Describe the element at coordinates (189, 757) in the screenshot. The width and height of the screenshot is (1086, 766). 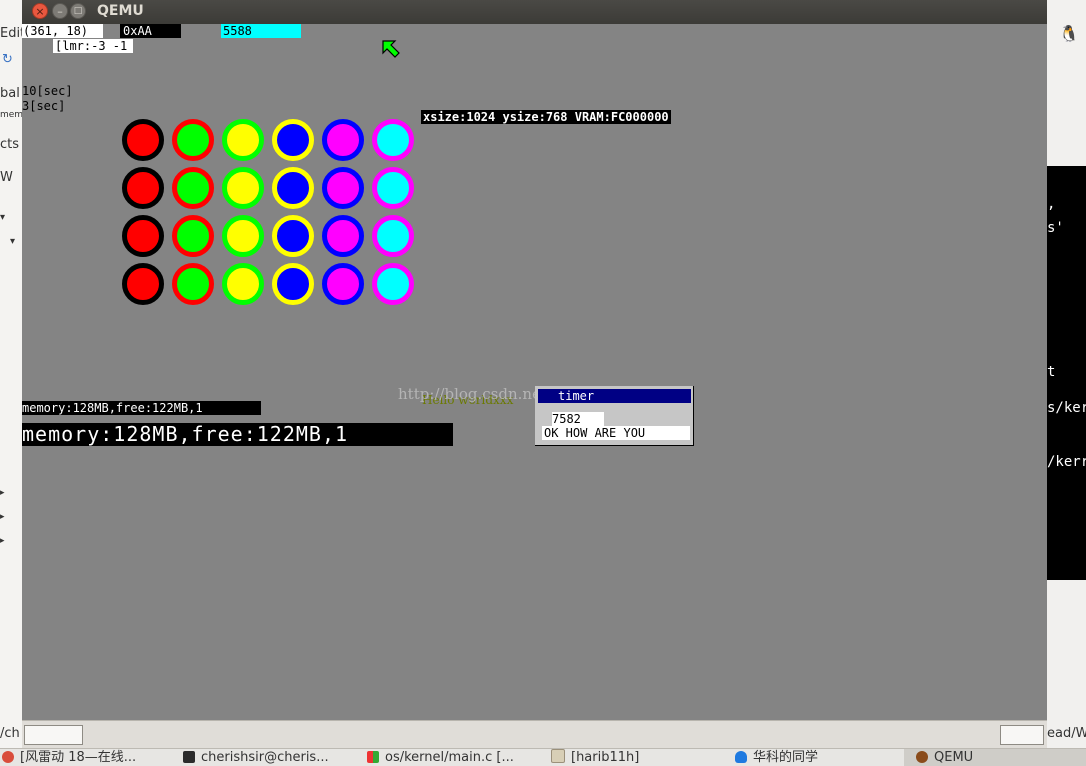
I see `terminal-icon` at that location.